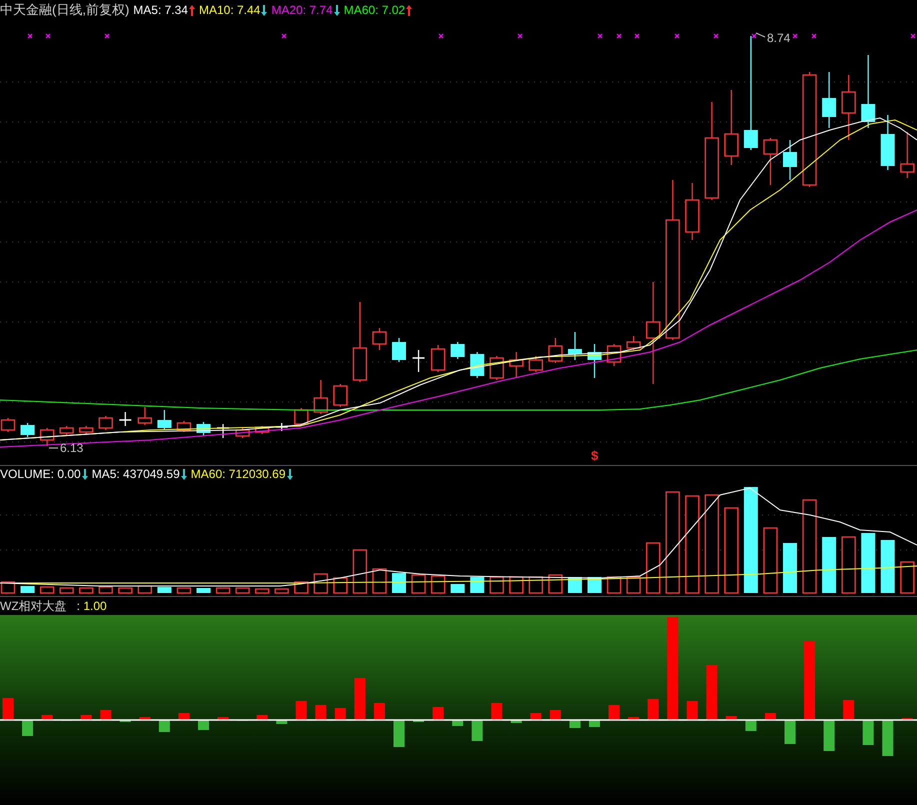  I want to click on chart-title: 中天金融(日线,前复权), so click(65, 10).